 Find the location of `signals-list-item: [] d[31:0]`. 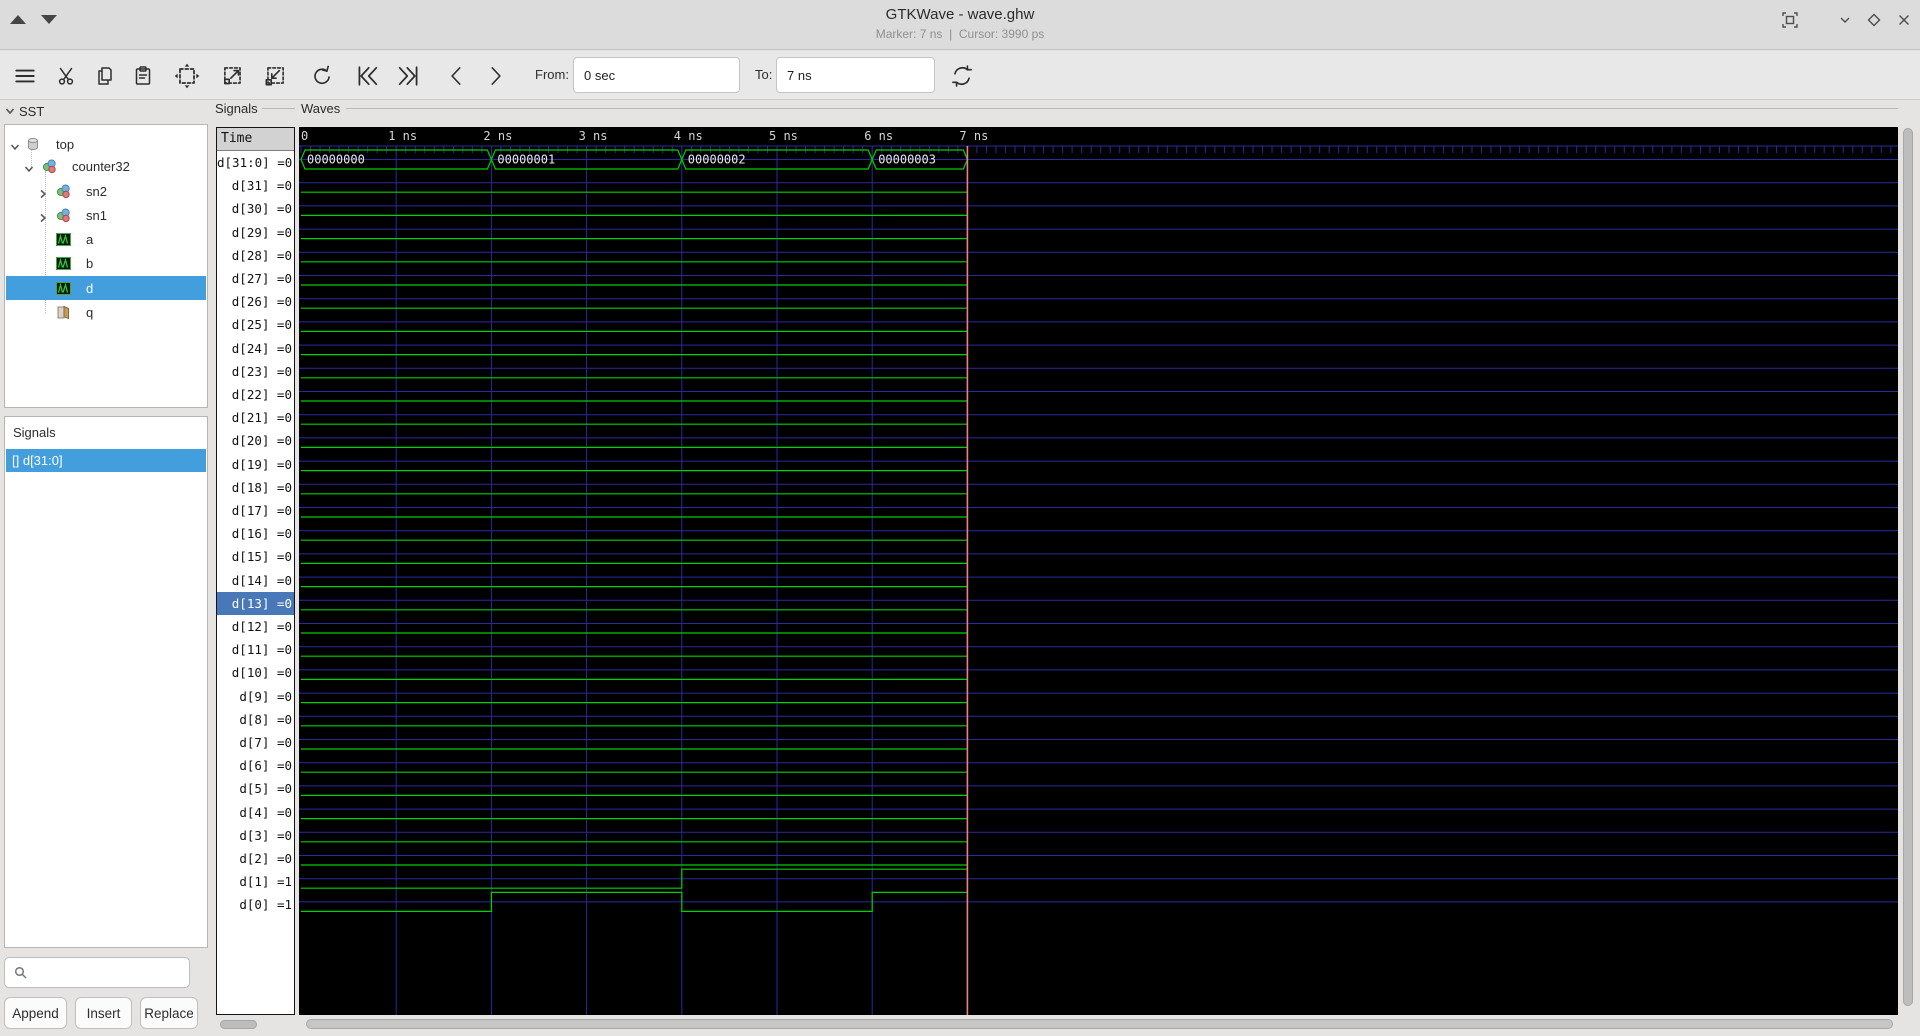

signals-list-item: [] d[31:0] is located at coordinates (106, 460).